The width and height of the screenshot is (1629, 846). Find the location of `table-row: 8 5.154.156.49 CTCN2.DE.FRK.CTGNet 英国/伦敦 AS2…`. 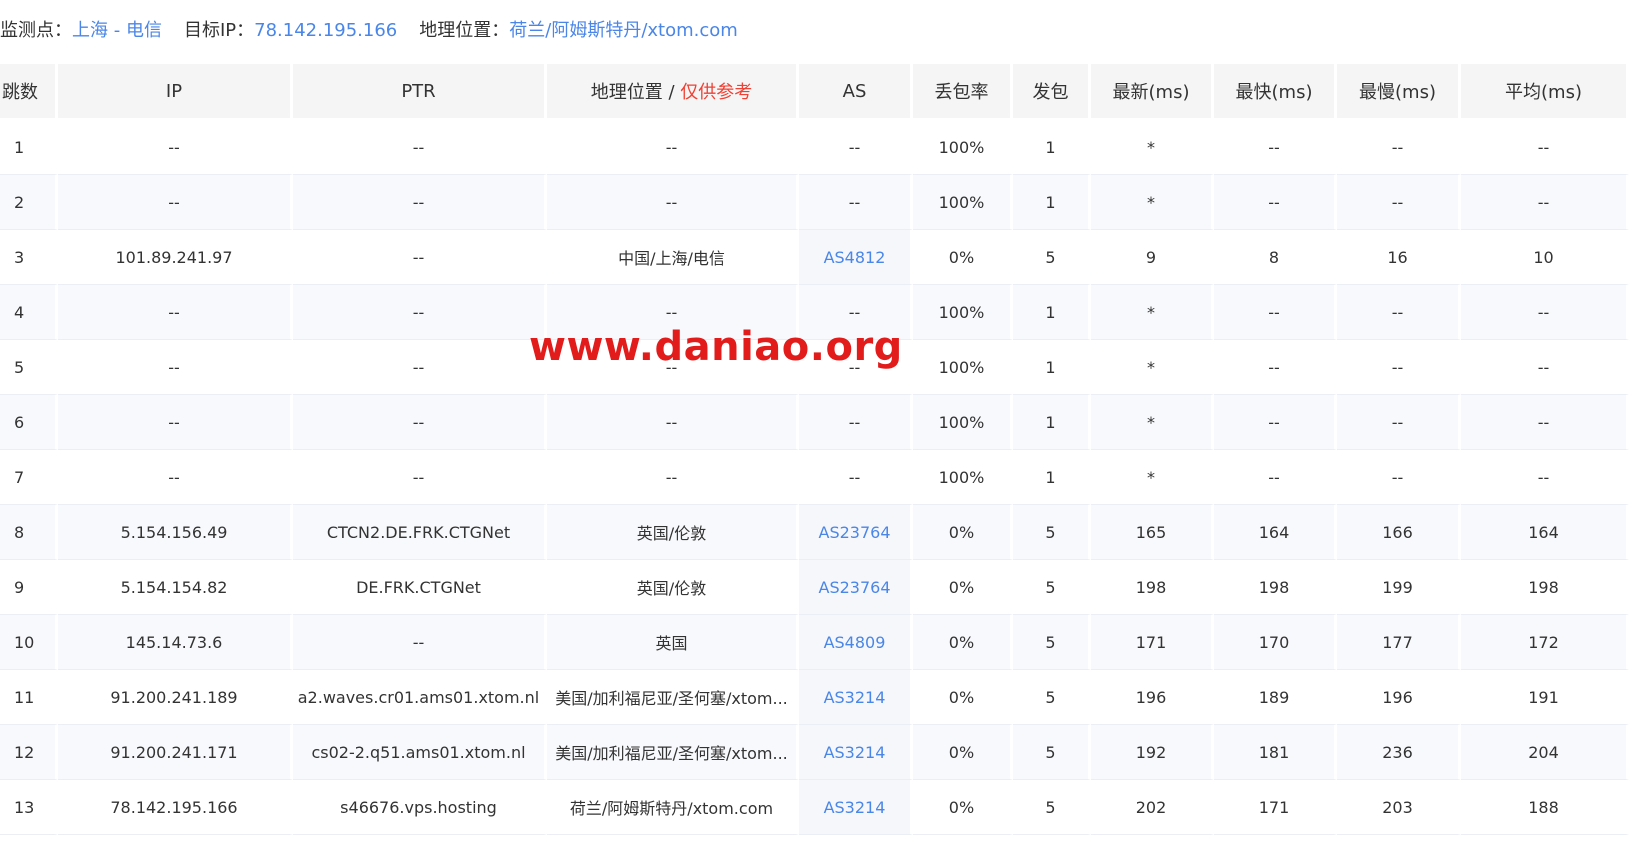

table-row: 8 5.154.156.49 CTCN2.DE.FRK.CTGNet 英国/伦敦 AS2… is located at coordinates (814, 532).